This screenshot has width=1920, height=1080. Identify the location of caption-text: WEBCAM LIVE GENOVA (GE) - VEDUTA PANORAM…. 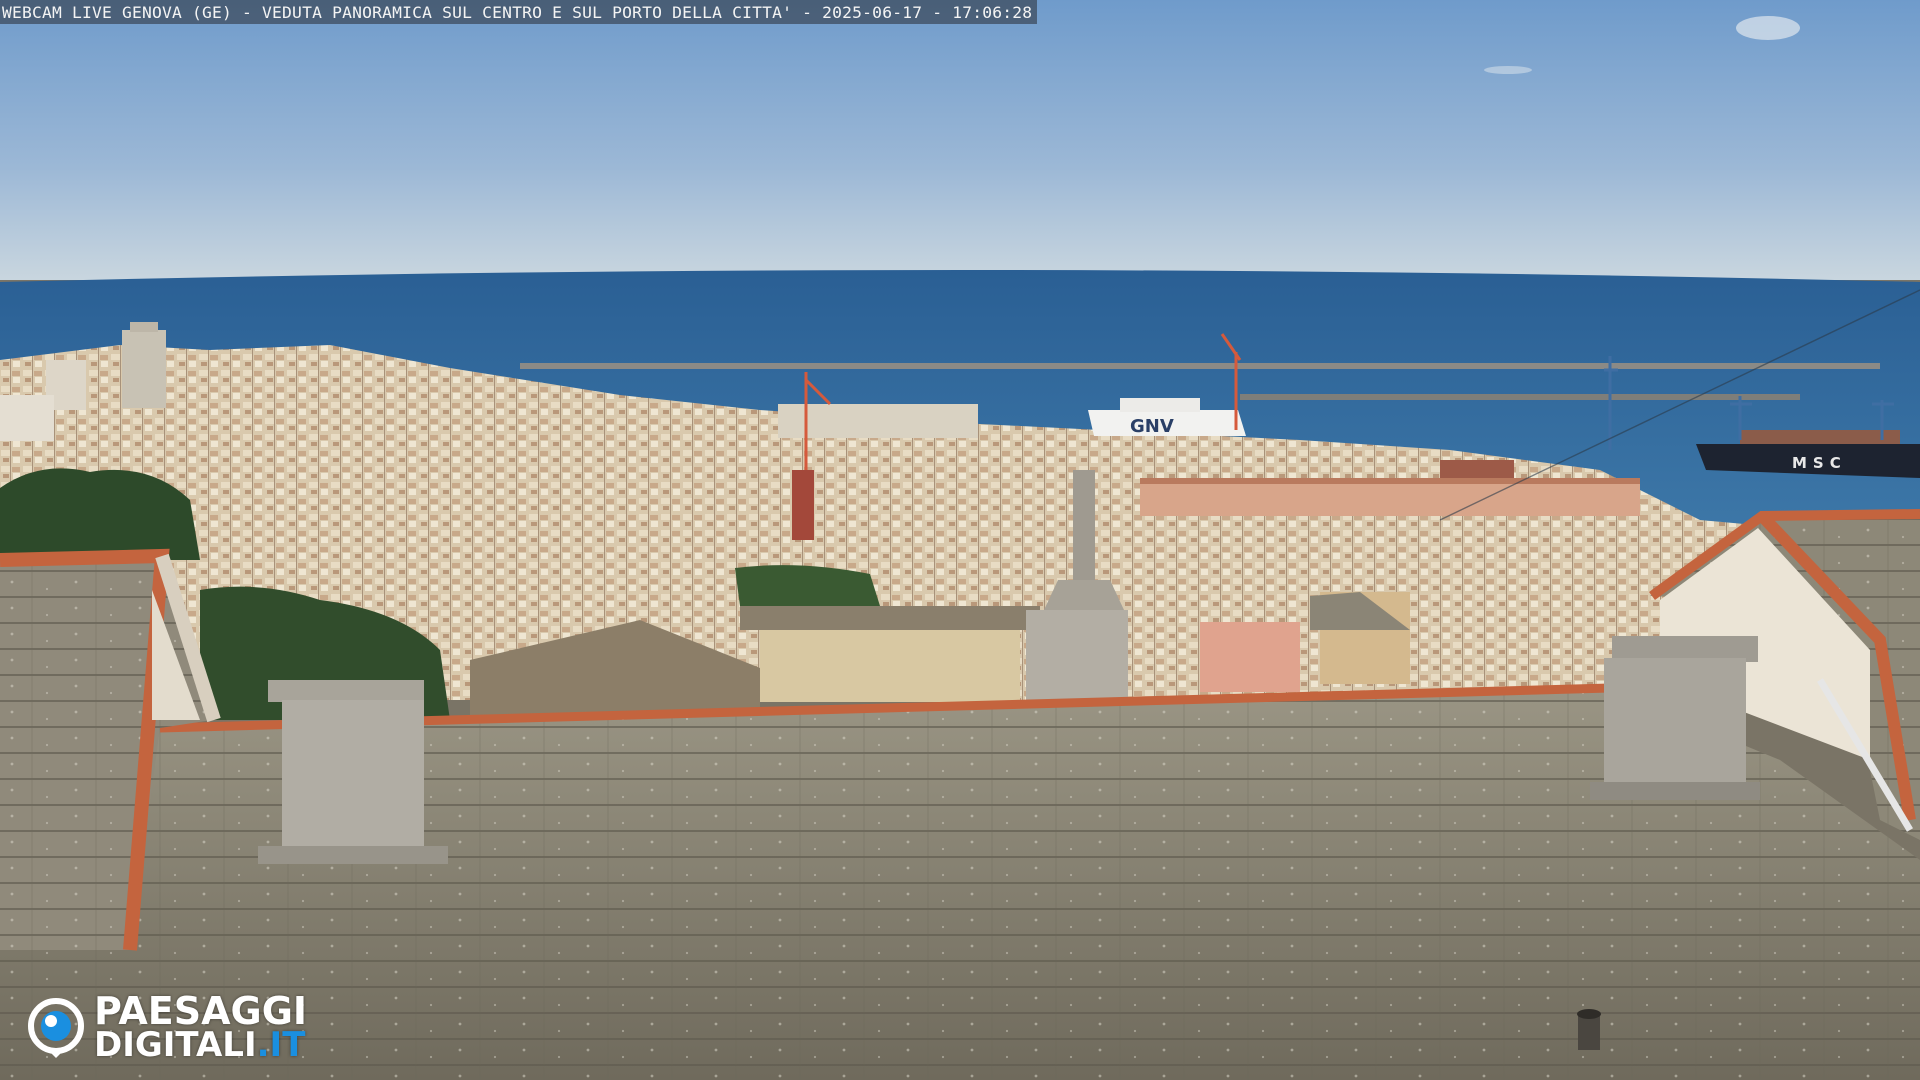
(517, 12).